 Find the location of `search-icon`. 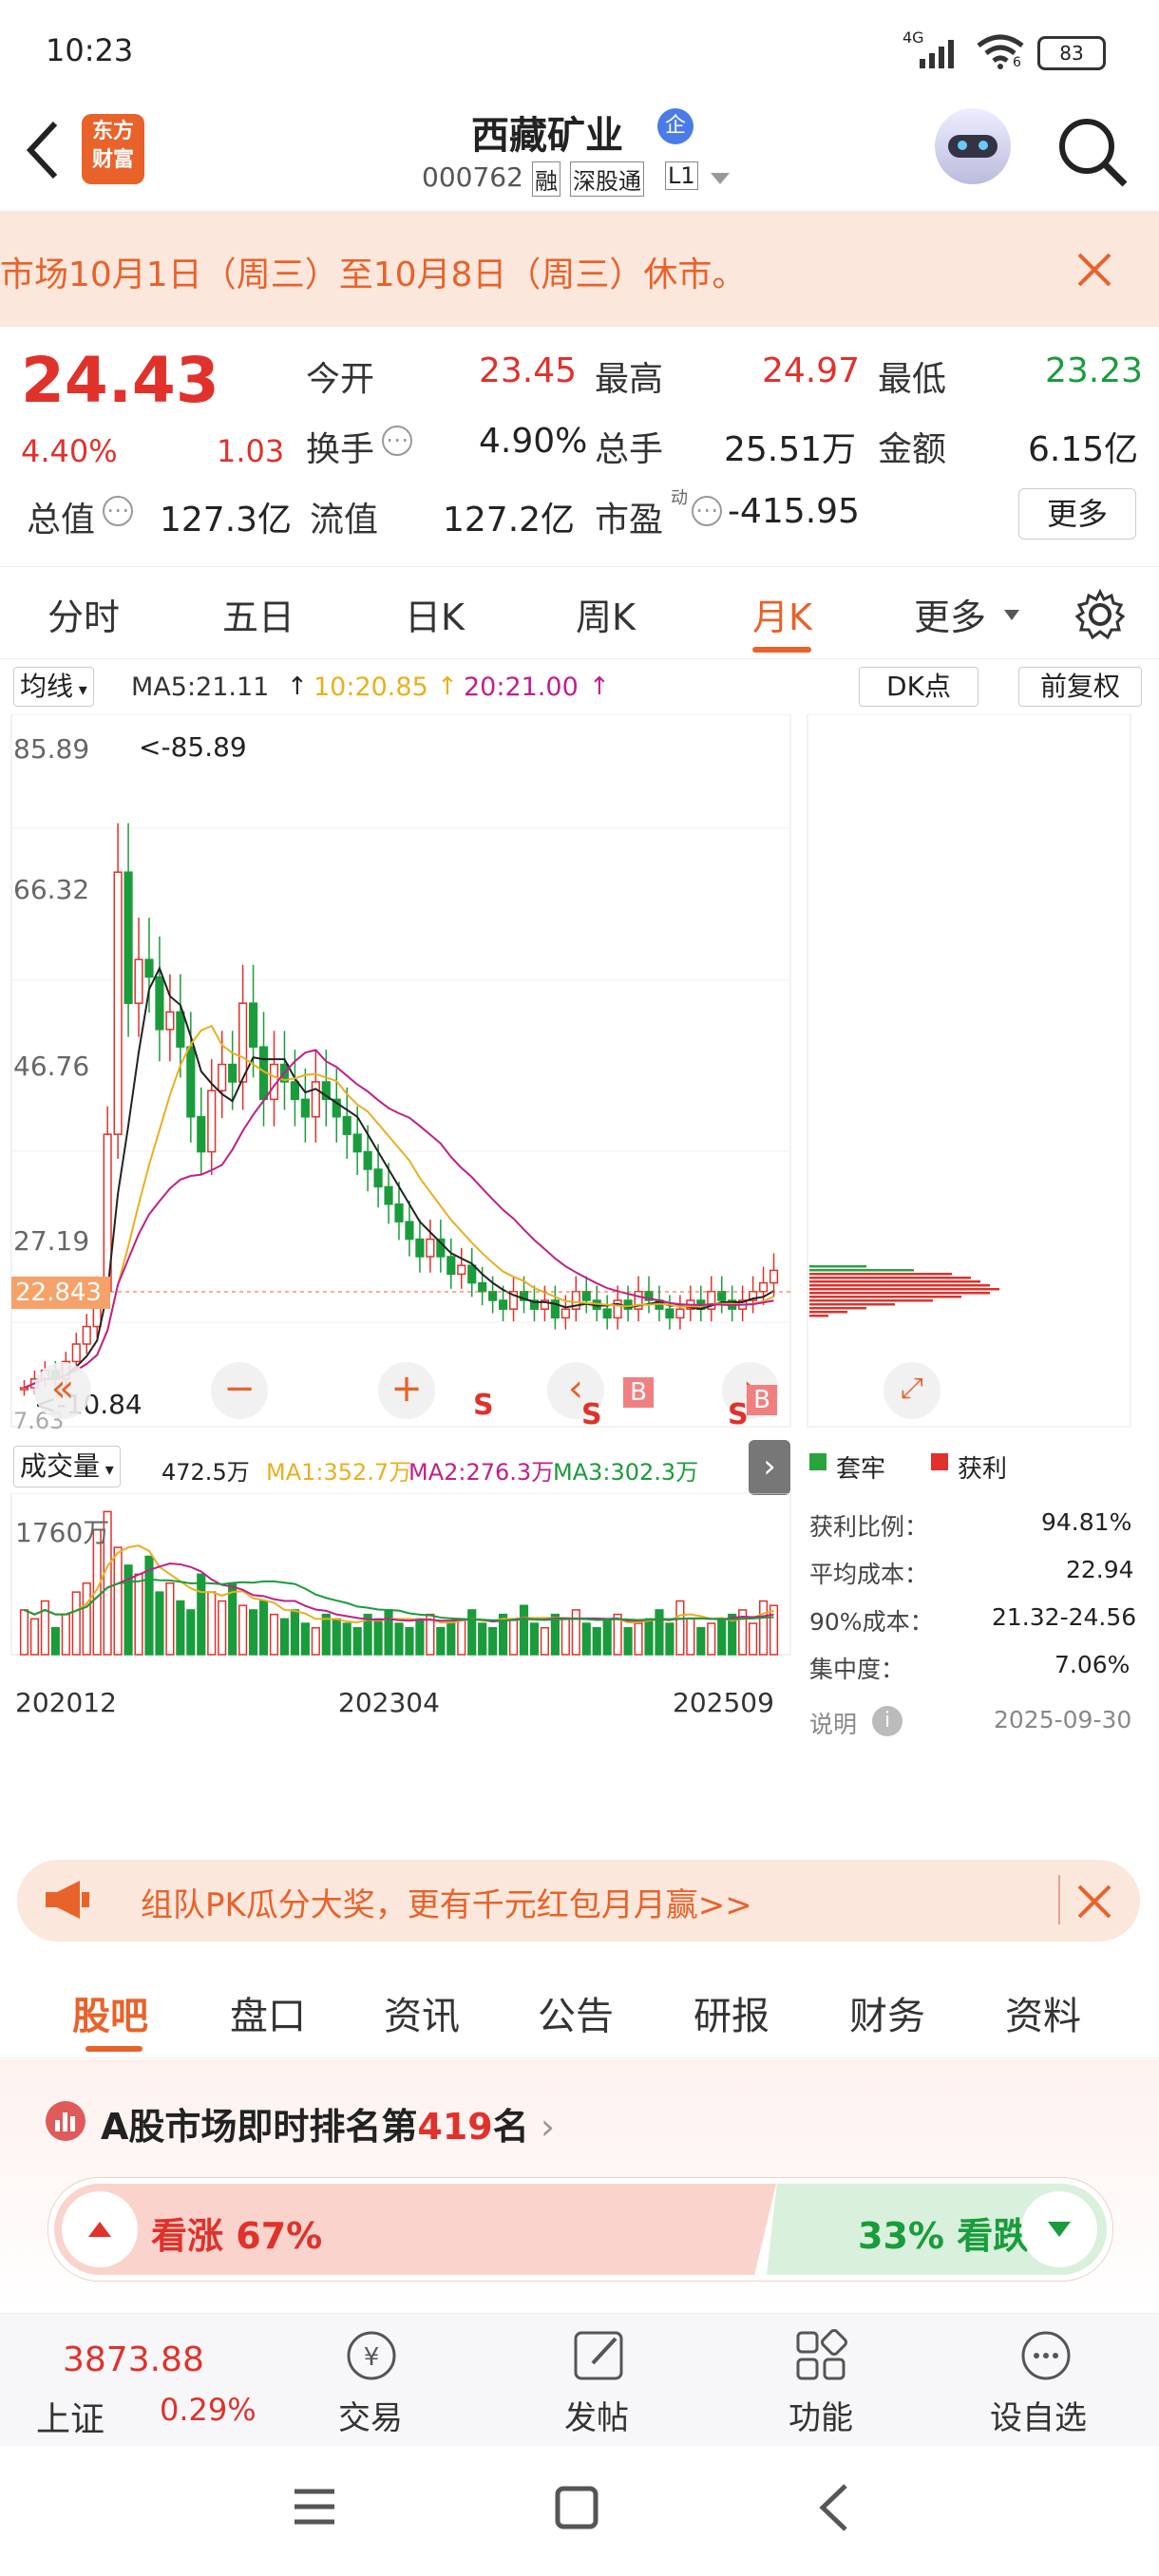

search-icon is located at coordinates (1092, 152).